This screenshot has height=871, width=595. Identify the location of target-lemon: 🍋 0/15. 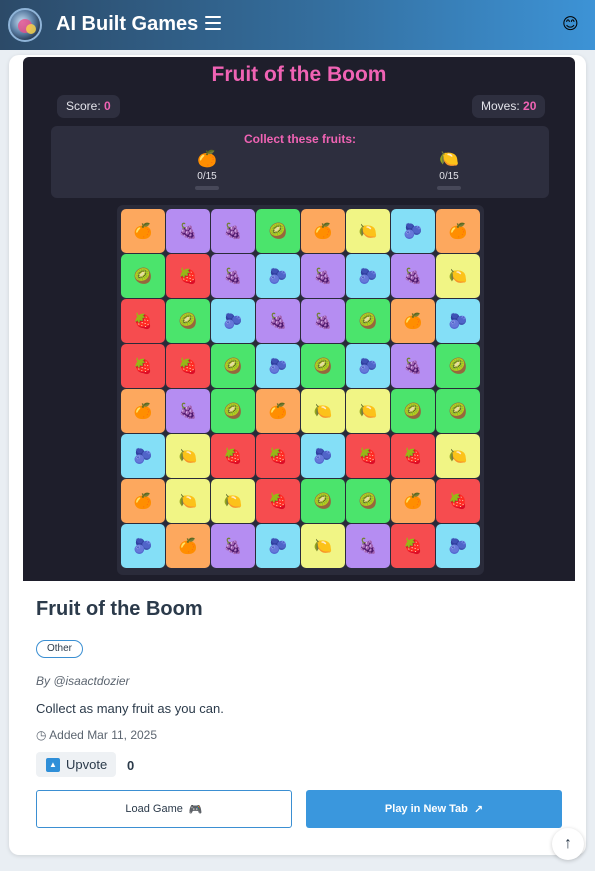
(449, 170).